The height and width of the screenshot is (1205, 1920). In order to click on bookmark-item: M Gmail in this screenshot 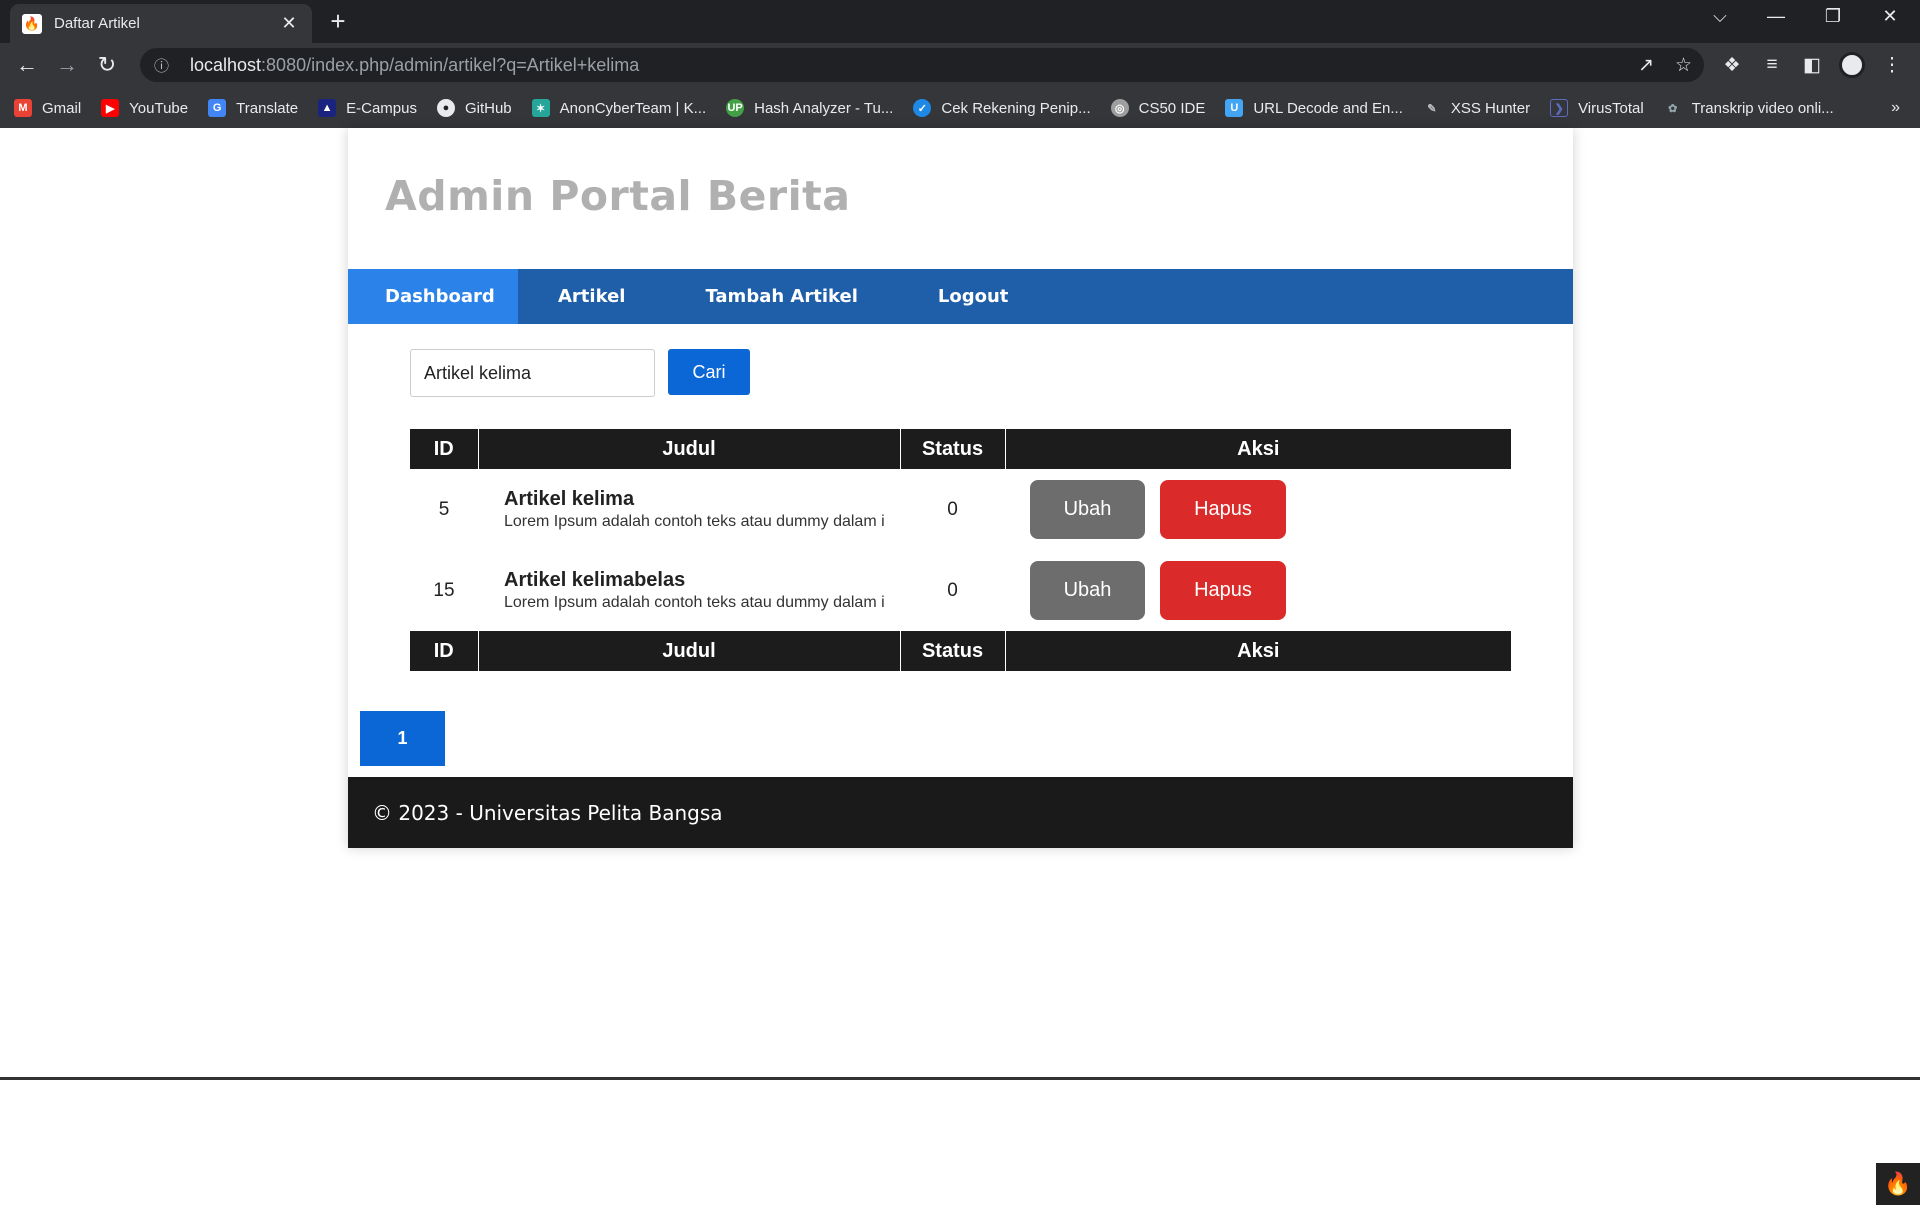, I will do `click(47, 108)`.